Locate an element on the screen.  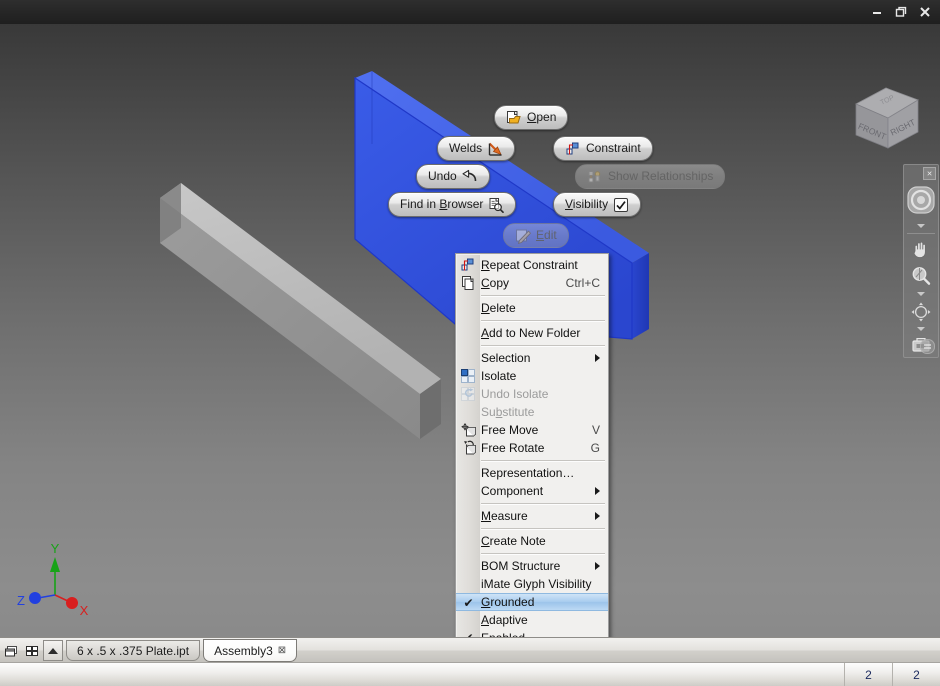
mini-show-relationships-button: Show Relationships is located at coordinates (650, 176).